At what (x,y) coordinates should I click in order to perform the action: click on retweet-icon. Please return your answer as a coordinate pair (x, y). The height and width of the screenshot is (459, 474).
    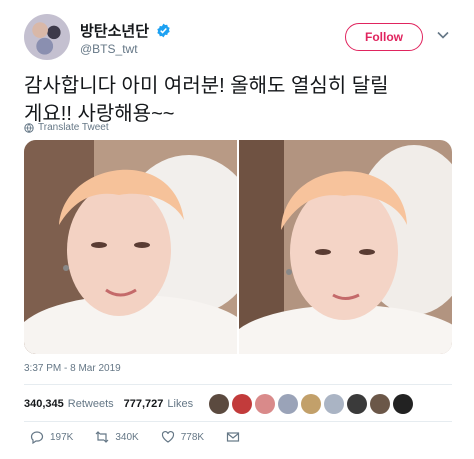
    Looking at the image, I should click on (102, 437).